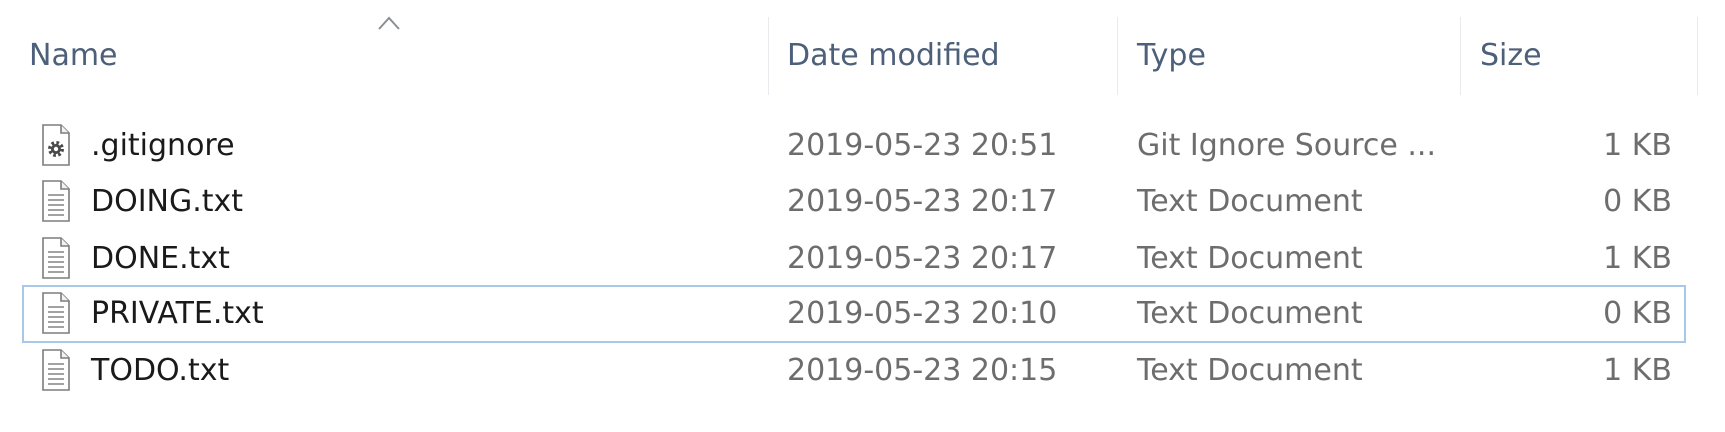 The image size is (1725, 432). Describe the element at coordinates (56, 145) in the screenshot. I see `settings-file-icon` at that location.